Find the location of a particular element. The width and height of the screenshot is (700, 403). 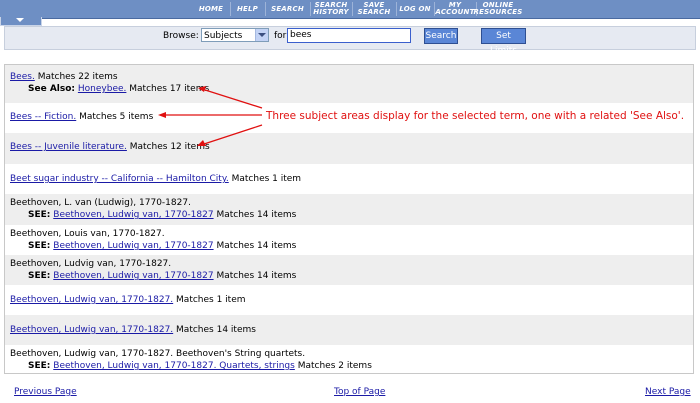

nav-save-search-label-2: SEARCH is located at coordinates (374, 12).